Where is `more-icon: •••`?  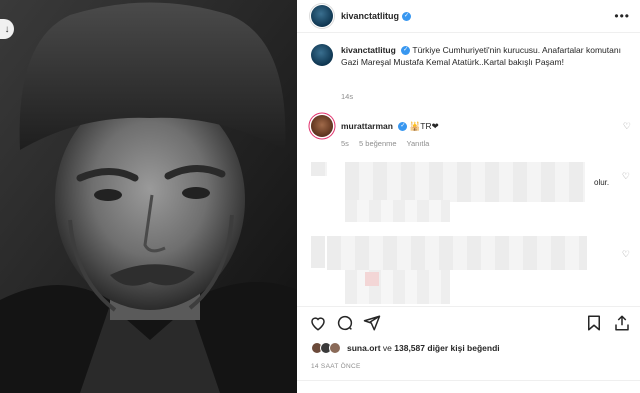 more-icon: ••• is located at coordinates (622, 16).